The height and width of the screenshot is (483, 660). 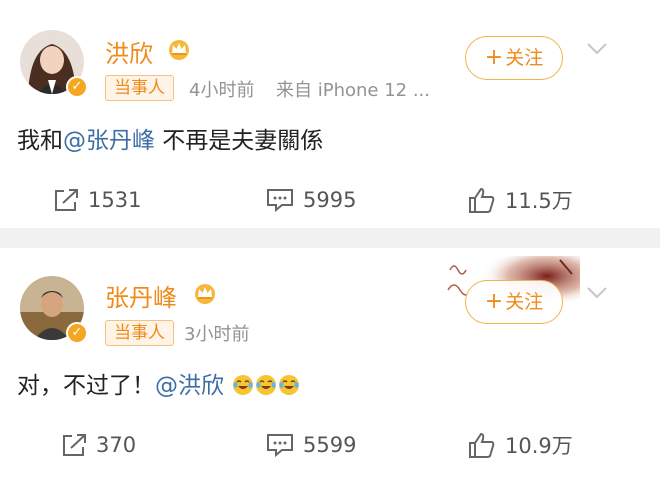 I want to click on comment-button: 5995, so click(x=310, y=200).